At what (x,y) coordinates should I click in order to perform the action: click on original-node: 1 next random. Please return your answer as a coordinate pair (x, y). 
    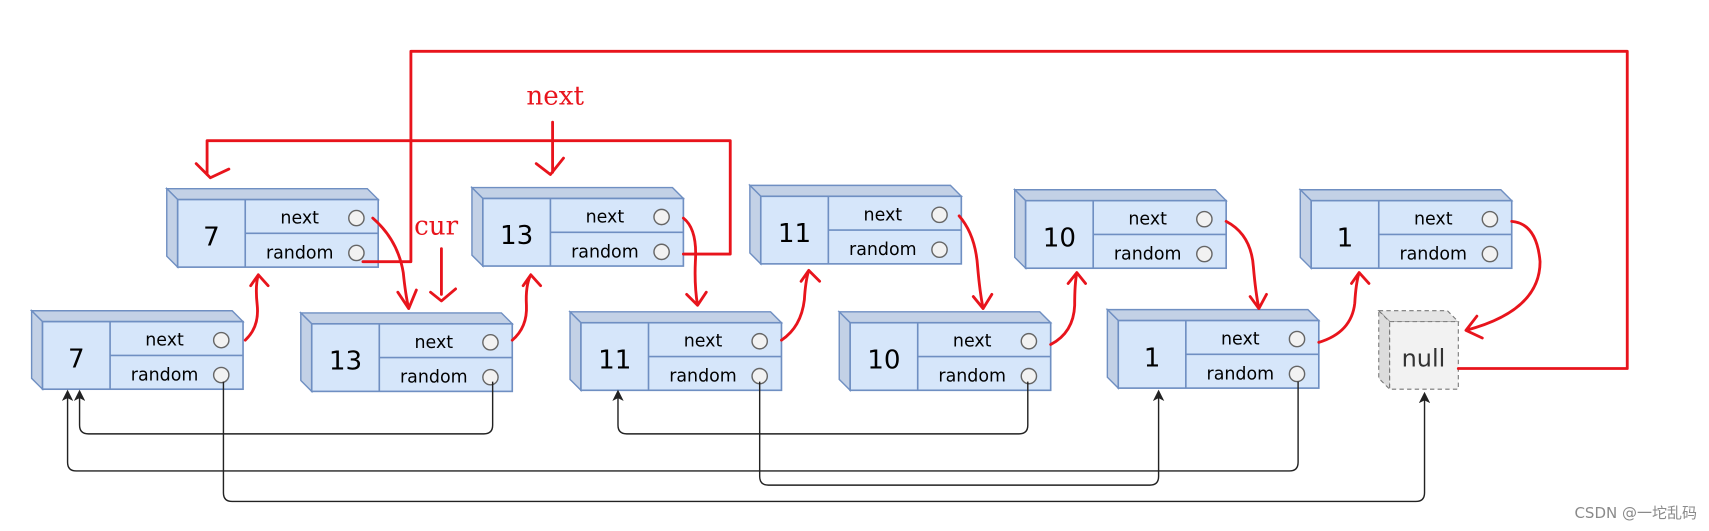
    Looking at the image, I should click on (1406, 229).